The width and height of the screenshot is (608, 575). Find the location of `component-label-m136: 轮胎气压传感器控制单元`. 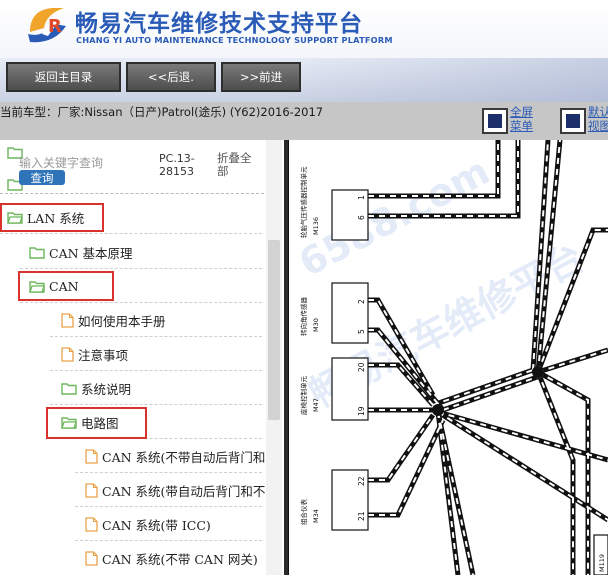

component-label-m136: 轮胎气压传感器控制单元 is located at coordinates (303, 202).